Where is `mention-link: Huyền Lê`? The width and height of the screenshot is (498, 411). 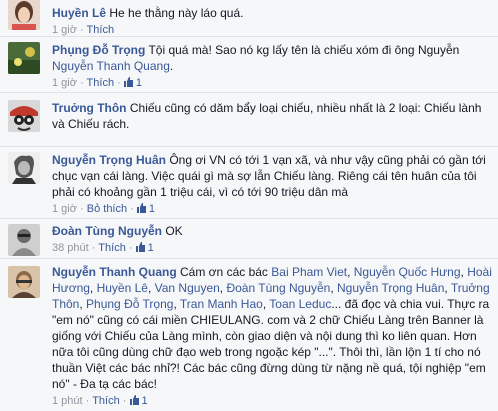 mention-link: Huyền Lê is located at coordinates (122, 288).